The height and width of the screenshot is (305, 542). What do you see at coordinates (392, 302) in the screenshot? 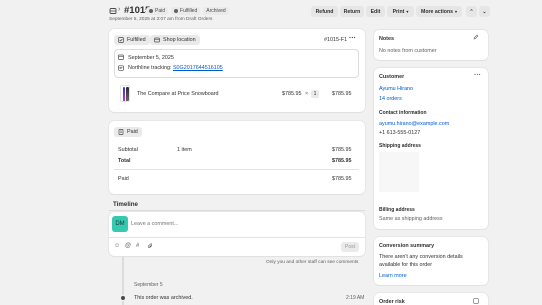
I see `order-risk-title: Order risk` at bounding box center [392, 302].